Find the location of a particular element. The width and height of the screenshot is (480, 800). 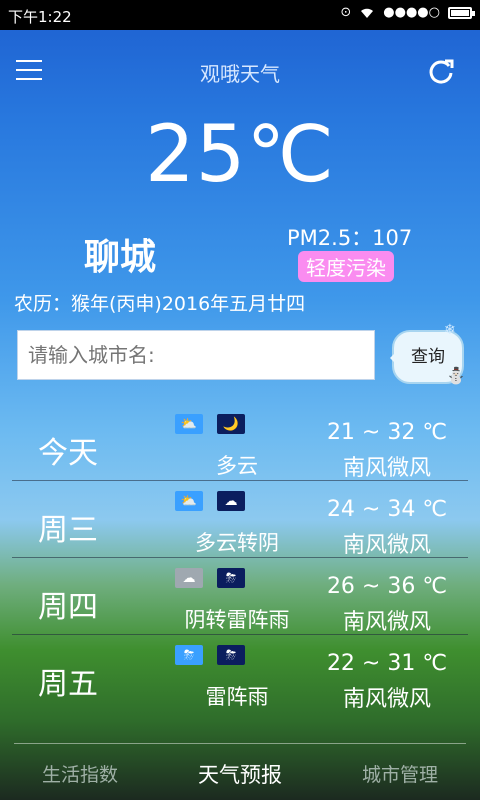

refresh-icon is located at coordinates (441, 71).